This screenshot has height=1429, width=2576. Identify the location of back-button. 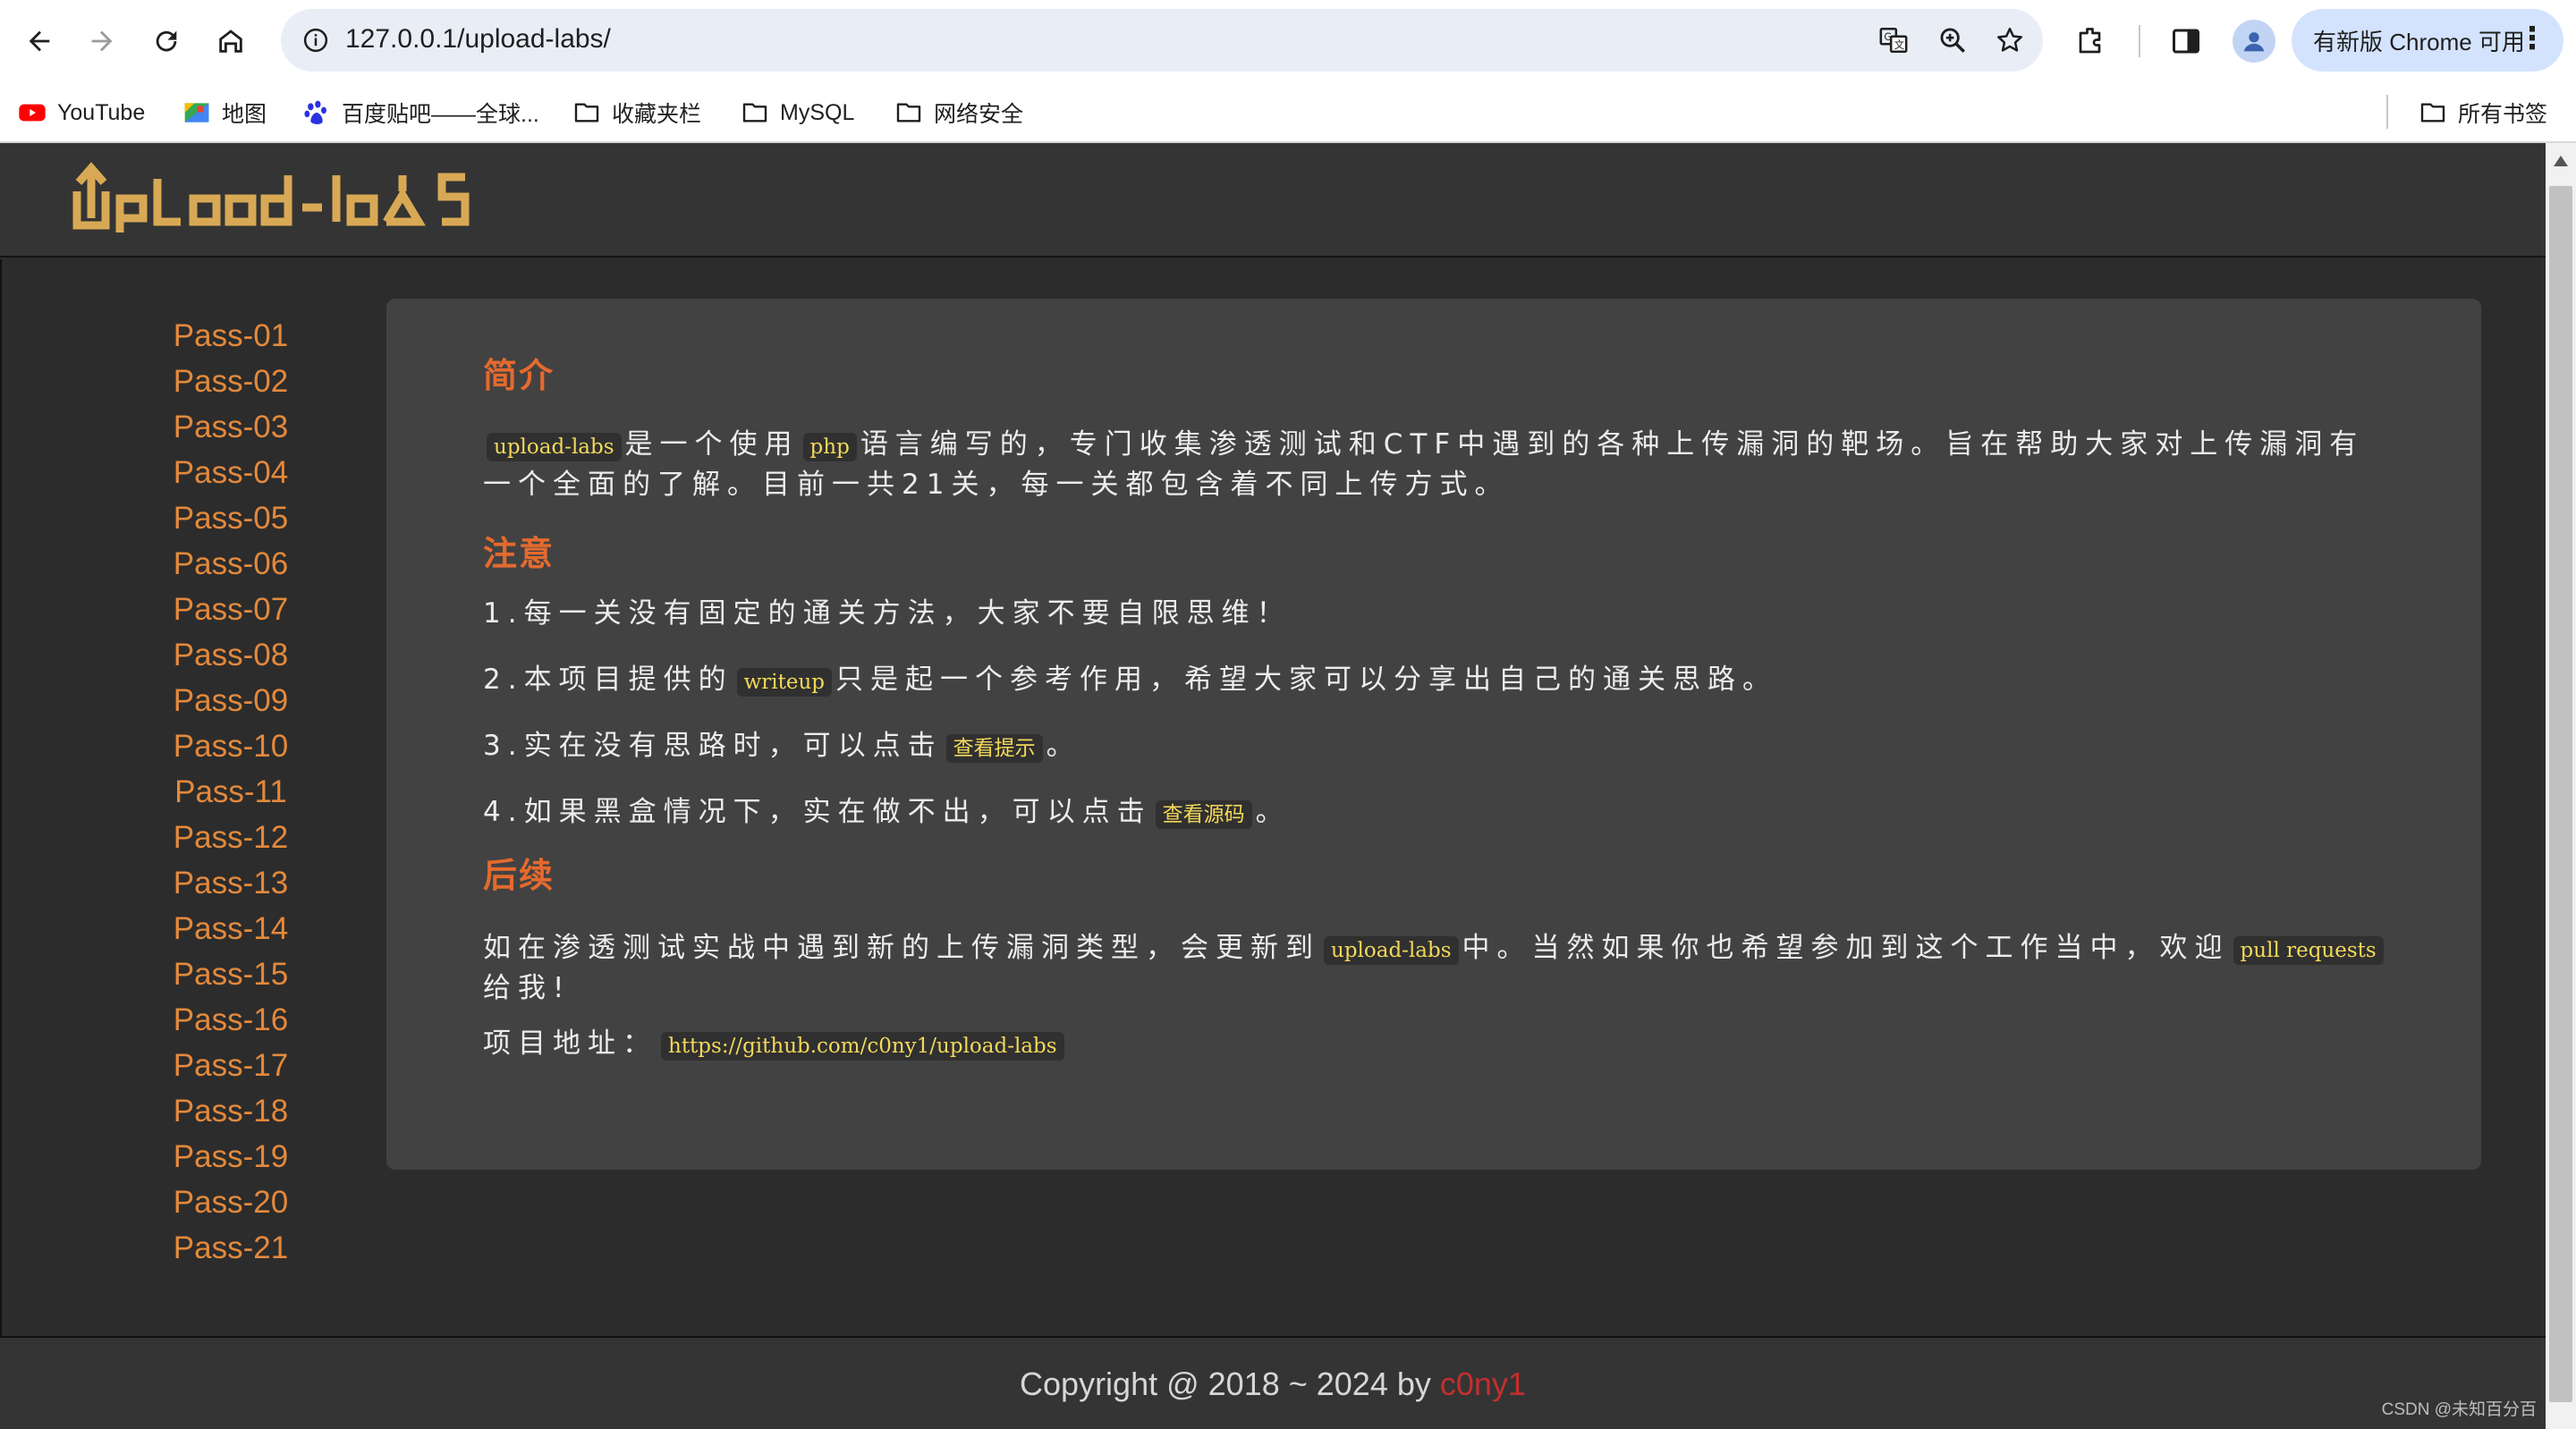
(39, 41).